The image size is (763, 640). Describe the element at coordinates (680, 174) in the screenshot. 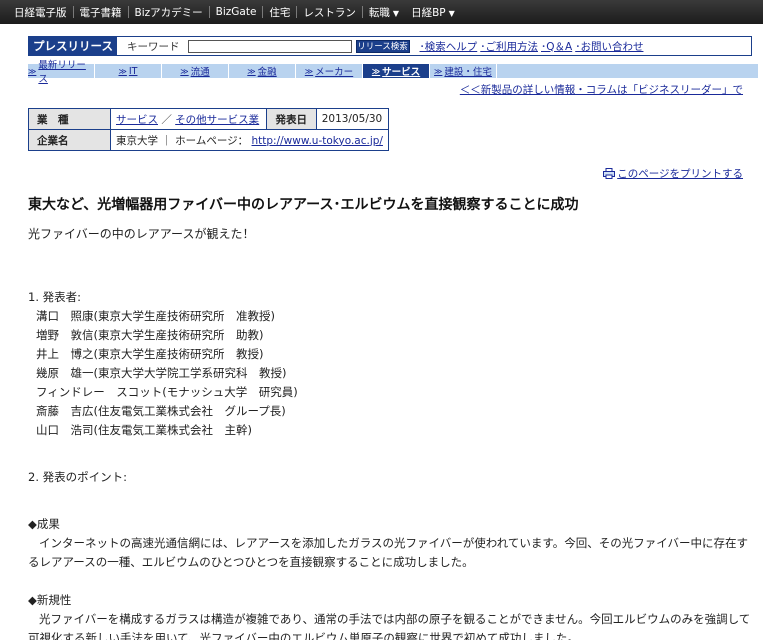

I see `print-page-label: このページをプリントする` at that location.